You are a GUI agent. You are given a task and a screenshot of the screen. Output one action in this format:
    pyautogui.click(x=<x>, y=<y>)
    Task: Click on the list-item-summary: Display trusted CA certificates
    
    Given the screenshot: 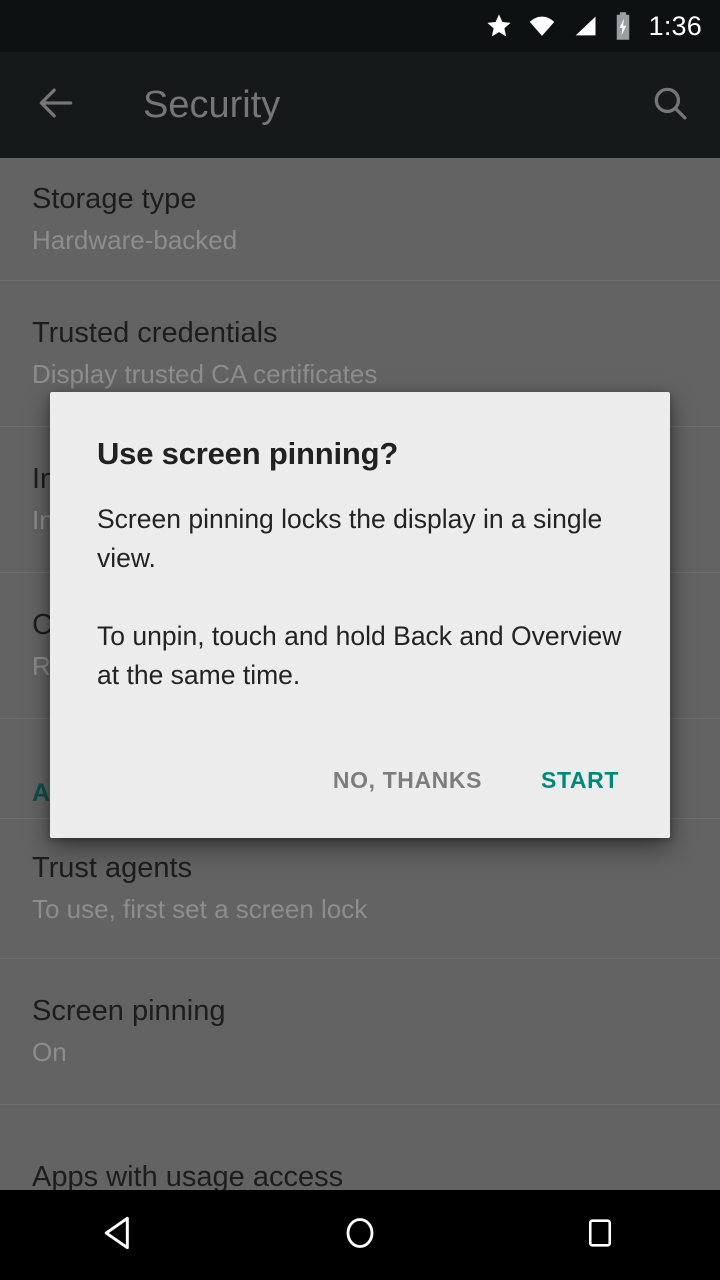 What is the action you would take?
    pyautogui.click(x=205, y=374)
    